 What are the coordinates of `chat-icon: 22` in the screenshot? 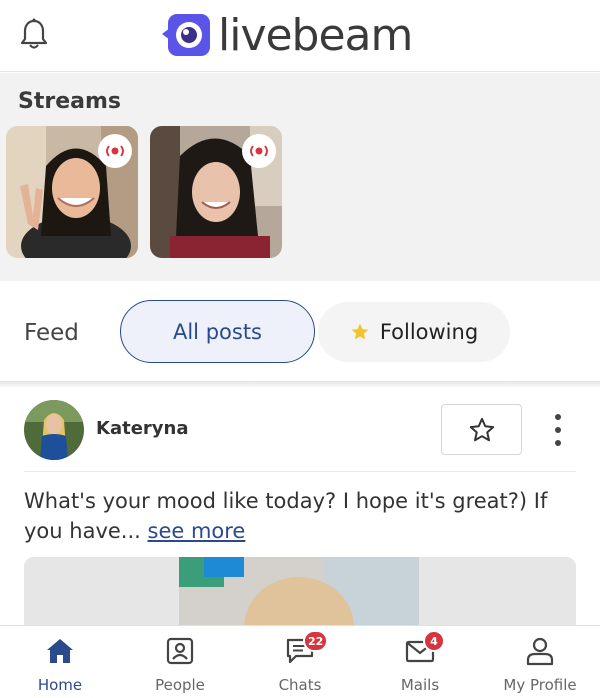 It's located at (307, 648).